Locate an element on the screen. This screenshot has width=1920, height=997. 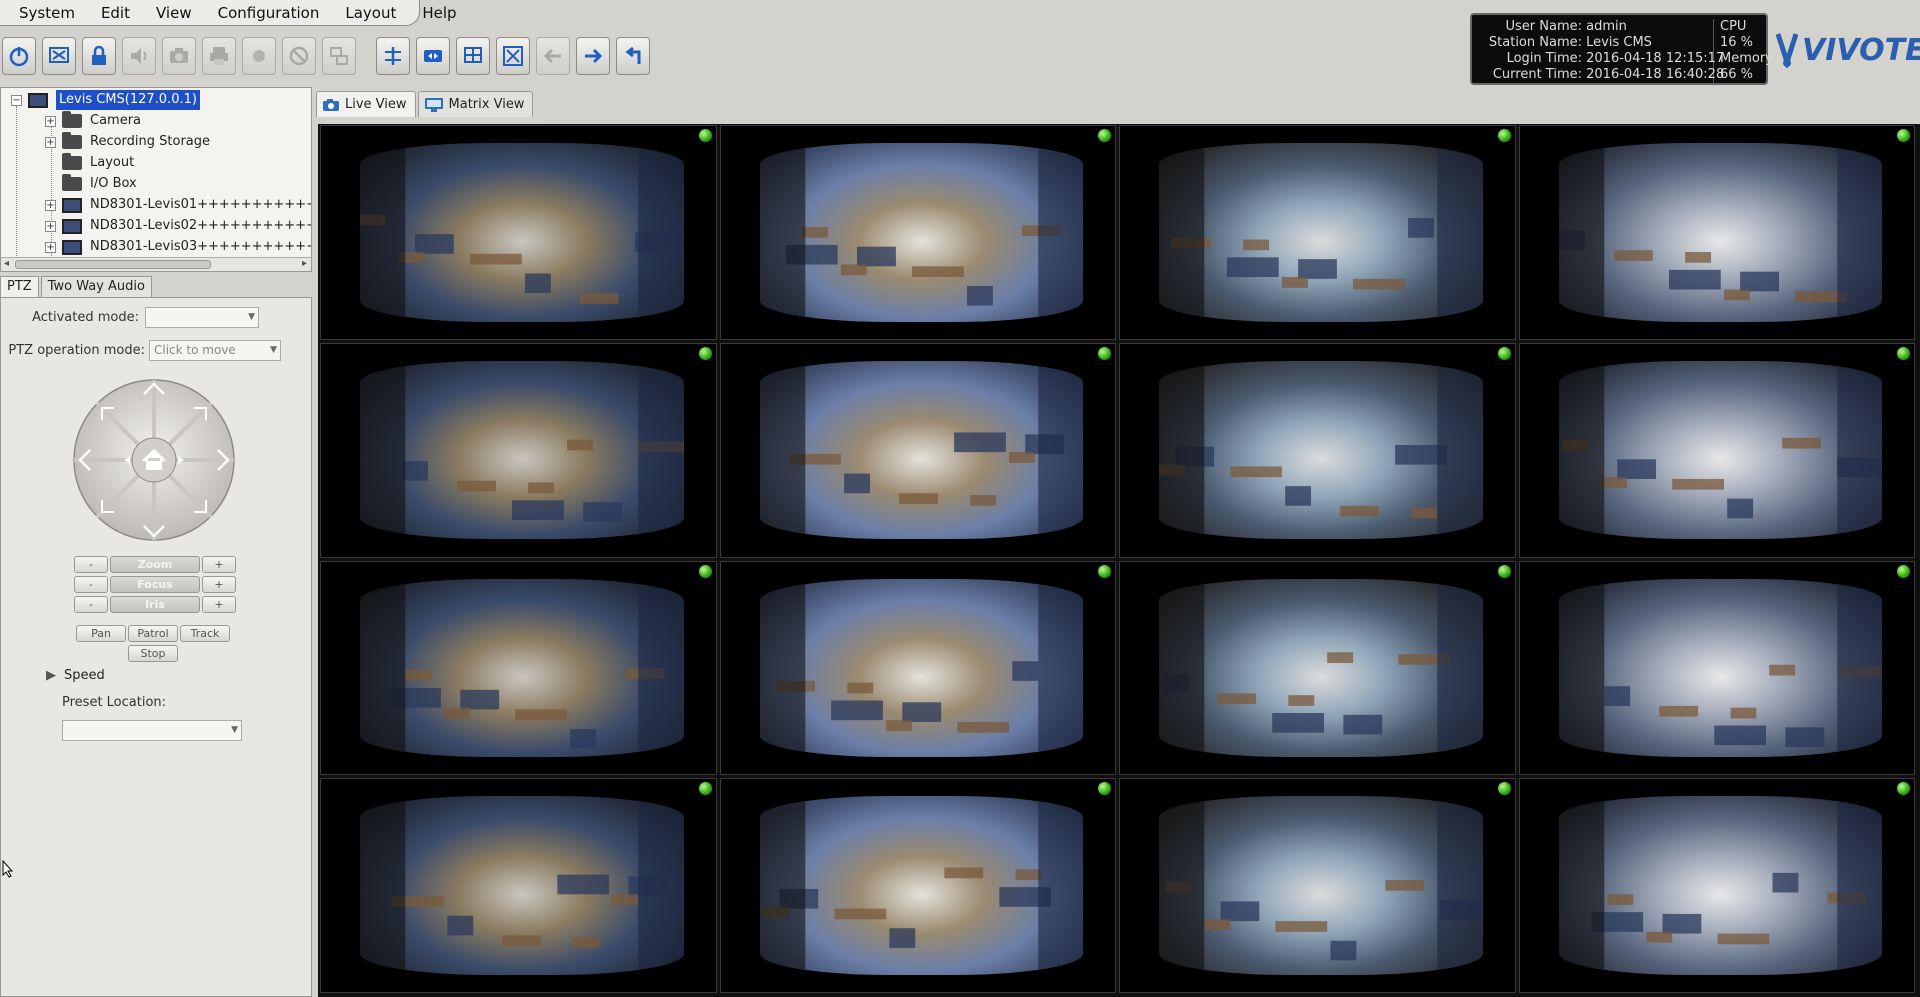
preset-location-select: ▼ is located at coordinates (152, 730).